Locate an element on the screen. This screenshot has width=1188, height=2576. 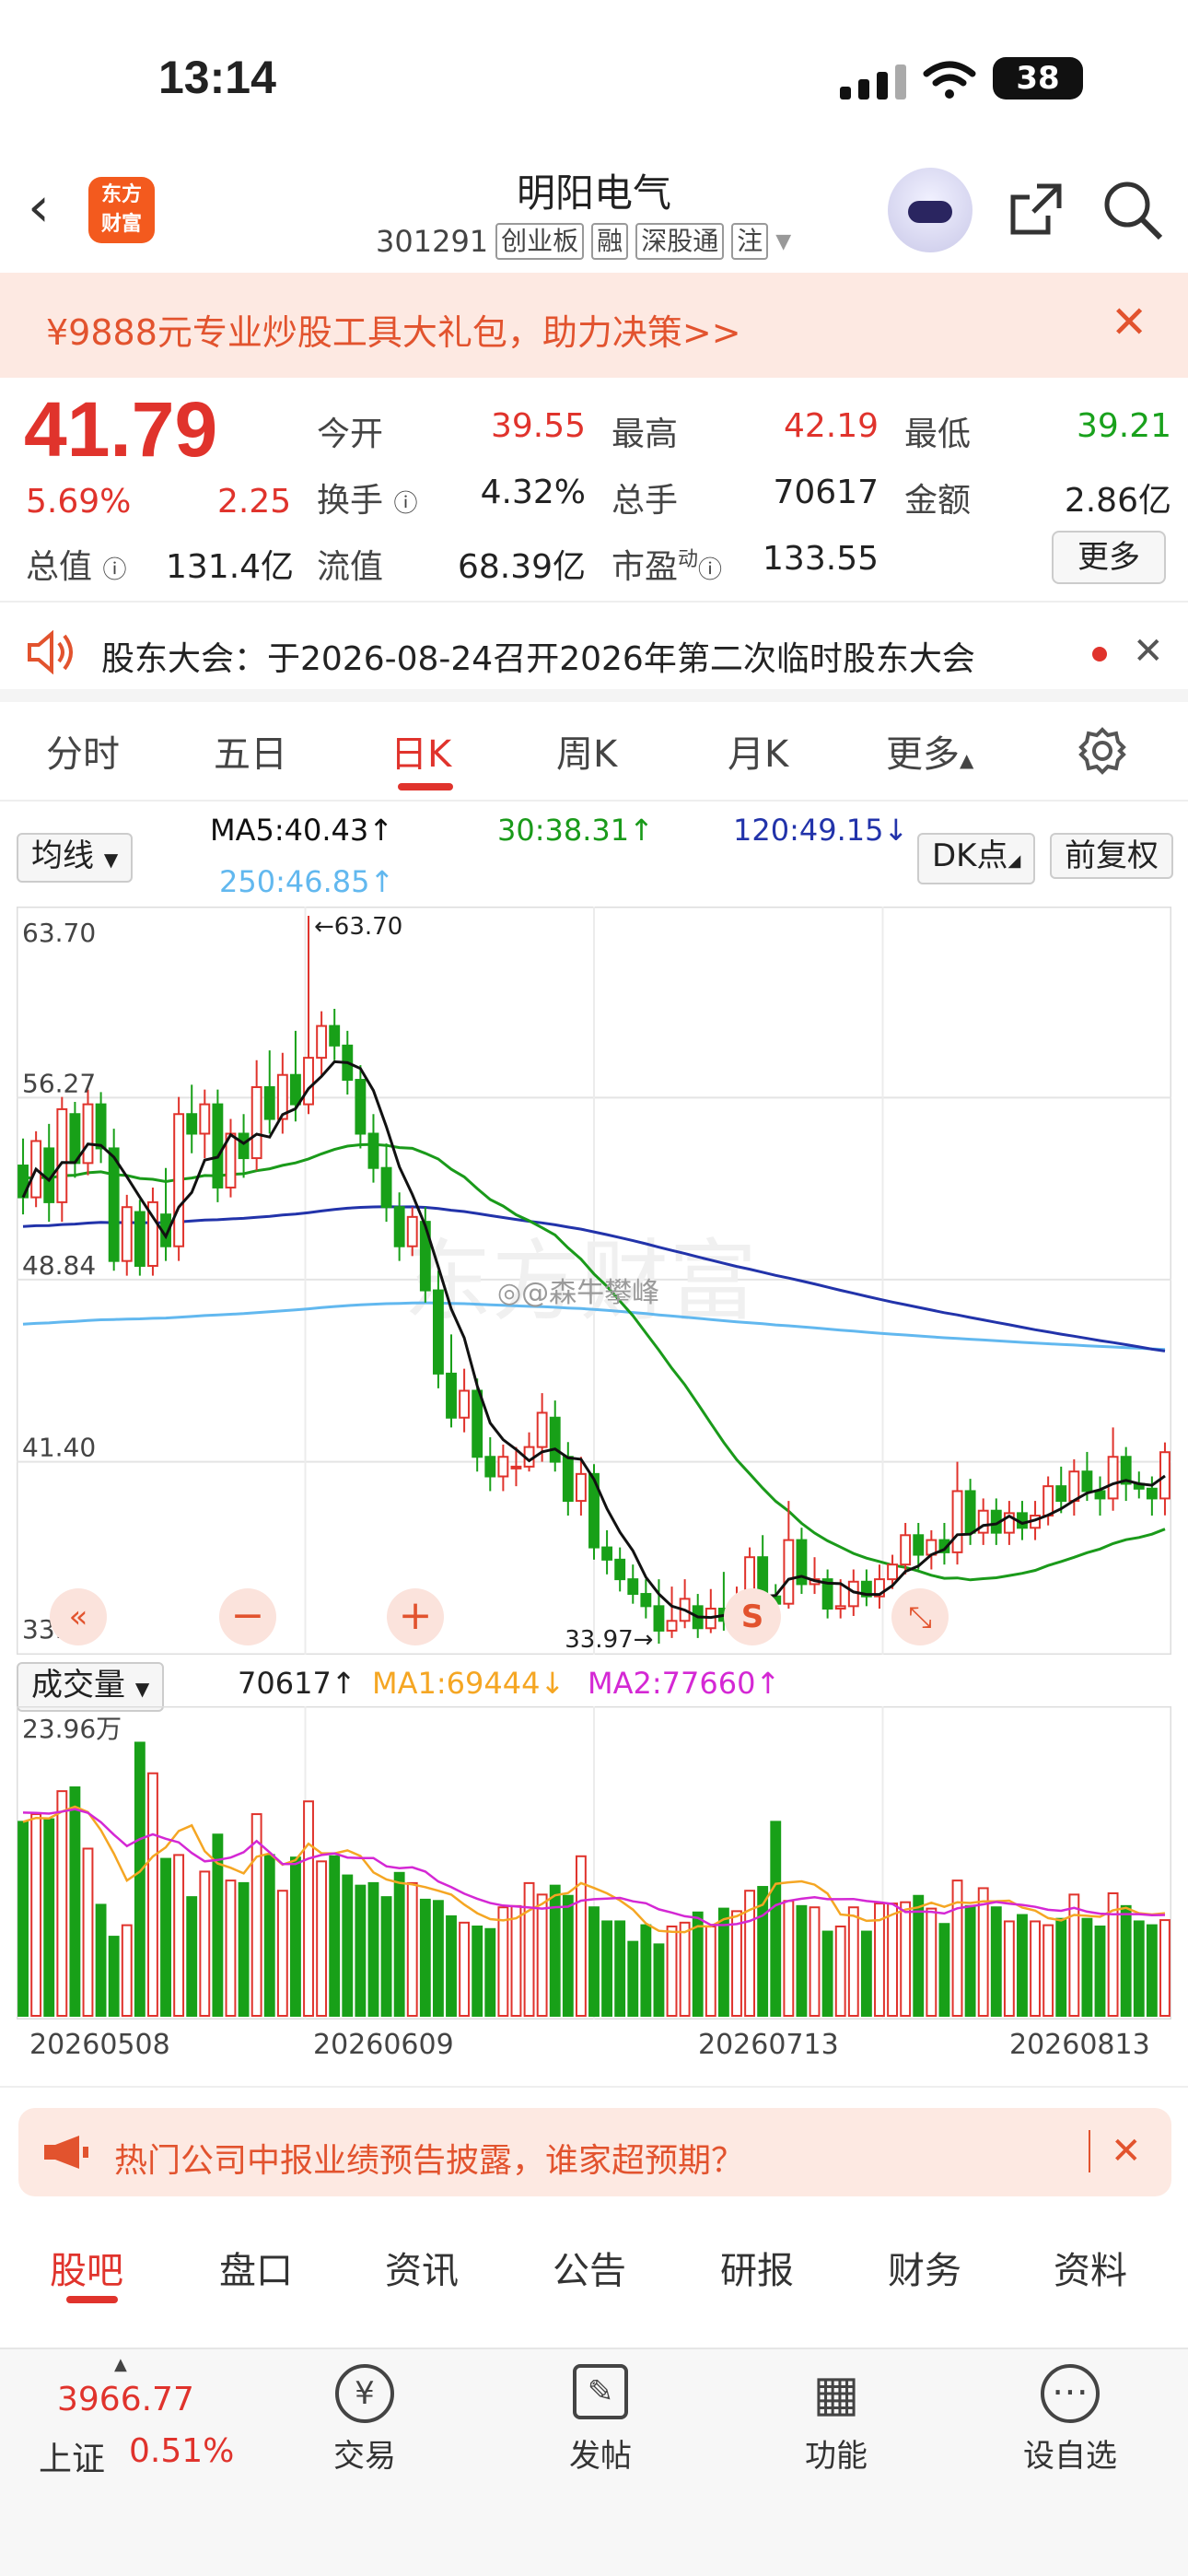
tab-news: 资讯 is located at coordinates (422, 2267).